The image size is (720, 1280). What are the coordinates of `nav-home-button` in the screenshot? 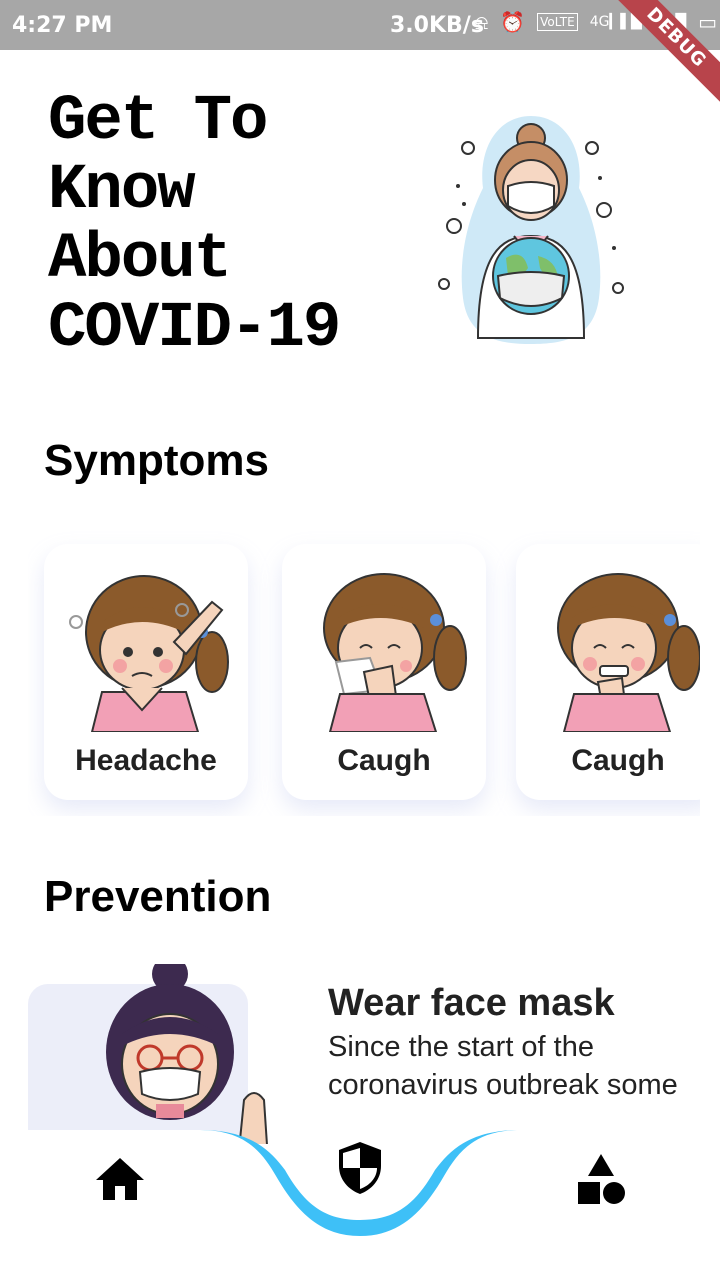 It's located at (120, 1179).